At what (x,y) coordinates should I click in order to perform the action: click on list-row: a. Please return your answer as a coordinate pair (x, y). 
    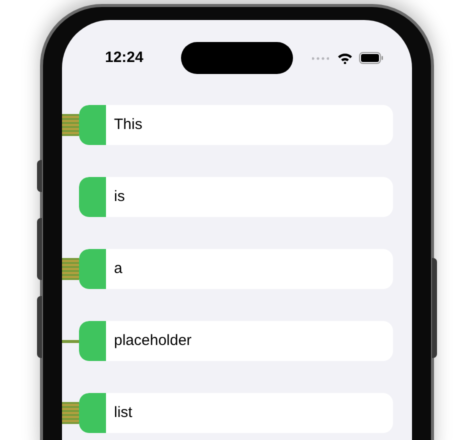
    Looking at the image, I should click on (236, 269).